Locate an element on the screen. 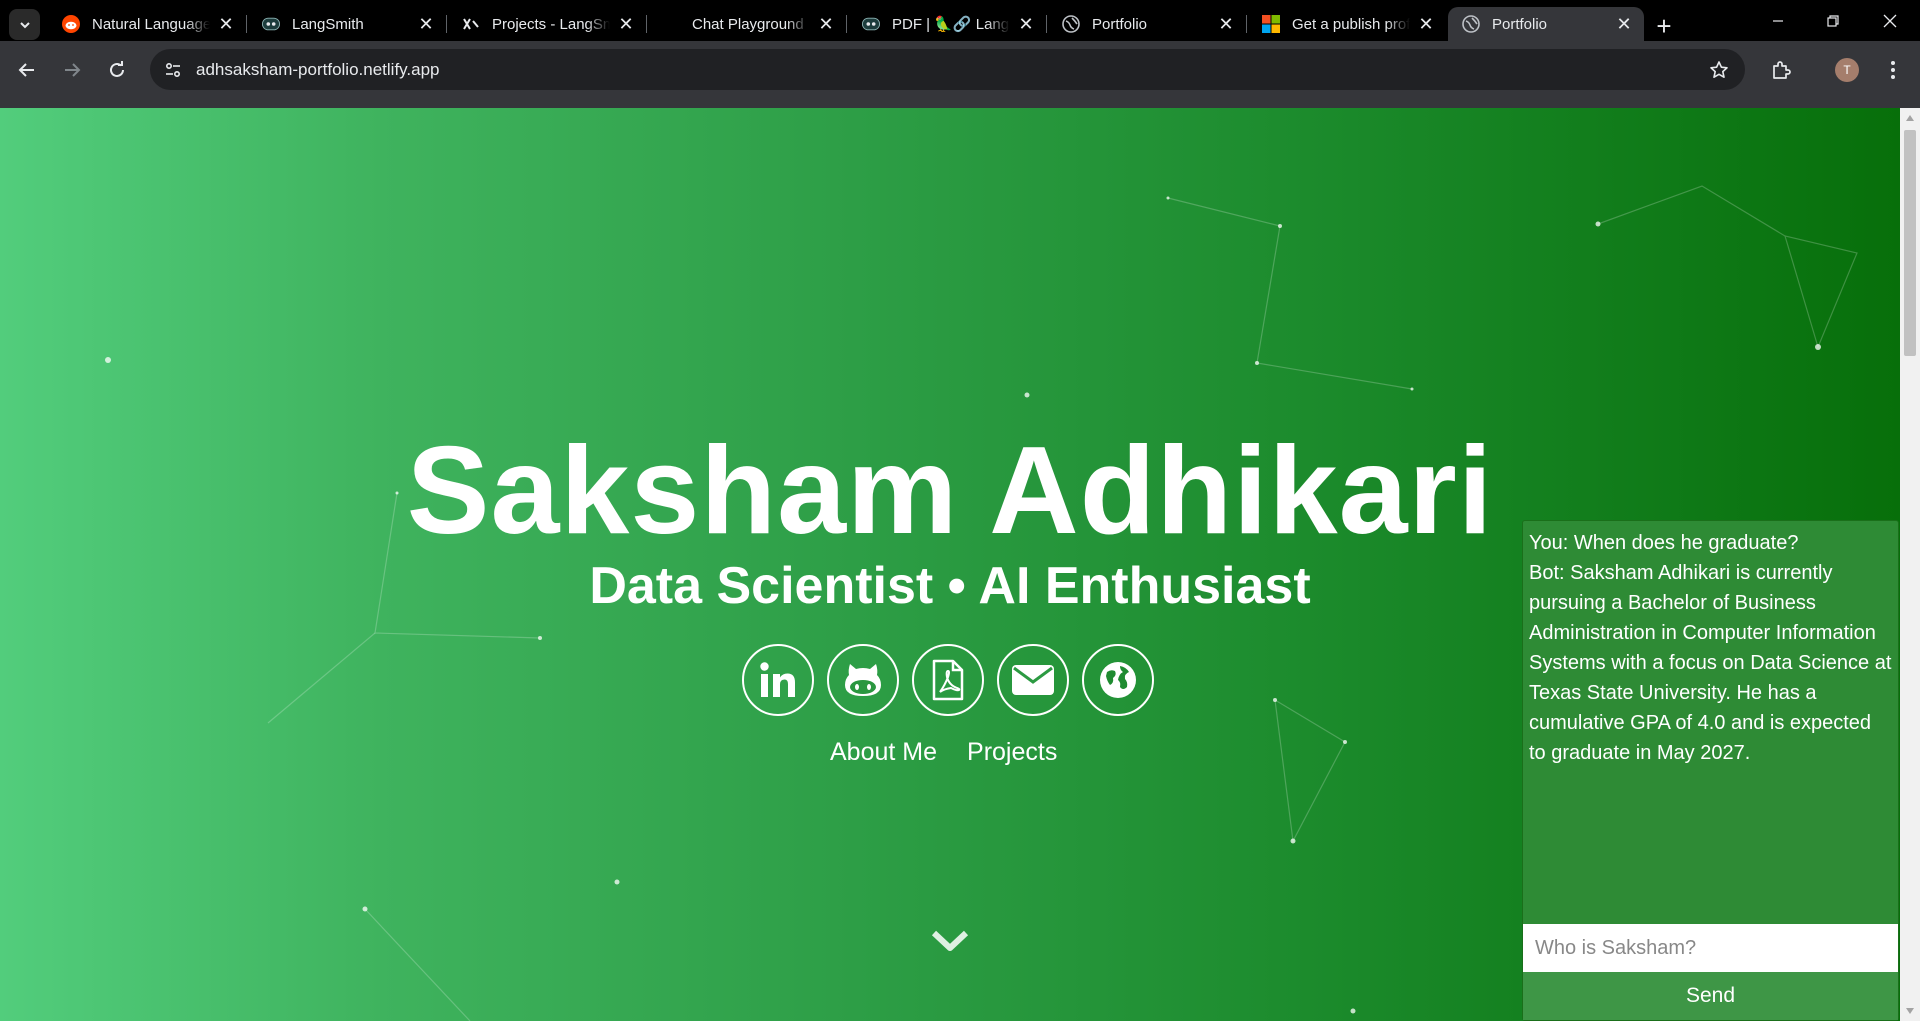  social-links is located at coordinates (948, 680).